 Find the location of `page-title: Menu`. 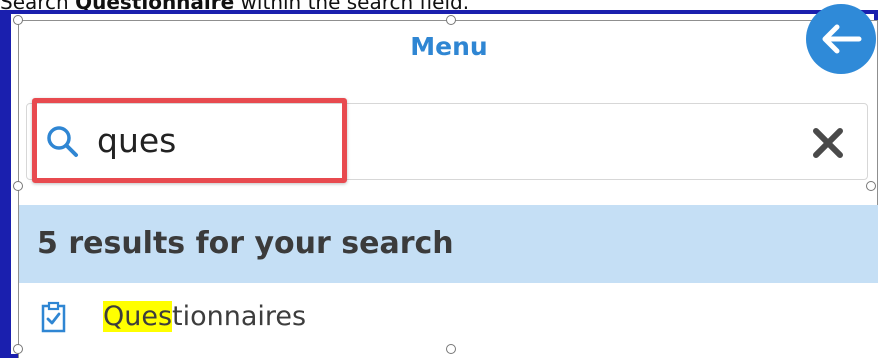

page-title: Menu is located at coordinates (449, 46).